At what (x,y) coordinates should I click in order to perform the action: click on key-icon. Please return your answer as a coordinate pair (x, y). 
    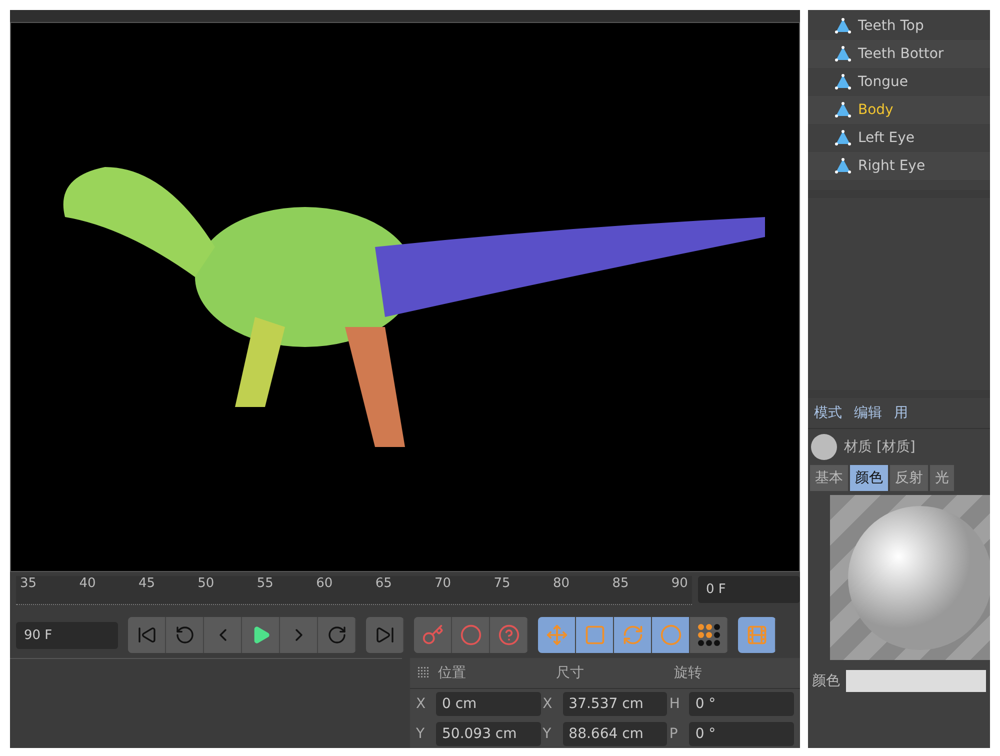
    Looking at the image, I should click on (433, 635).